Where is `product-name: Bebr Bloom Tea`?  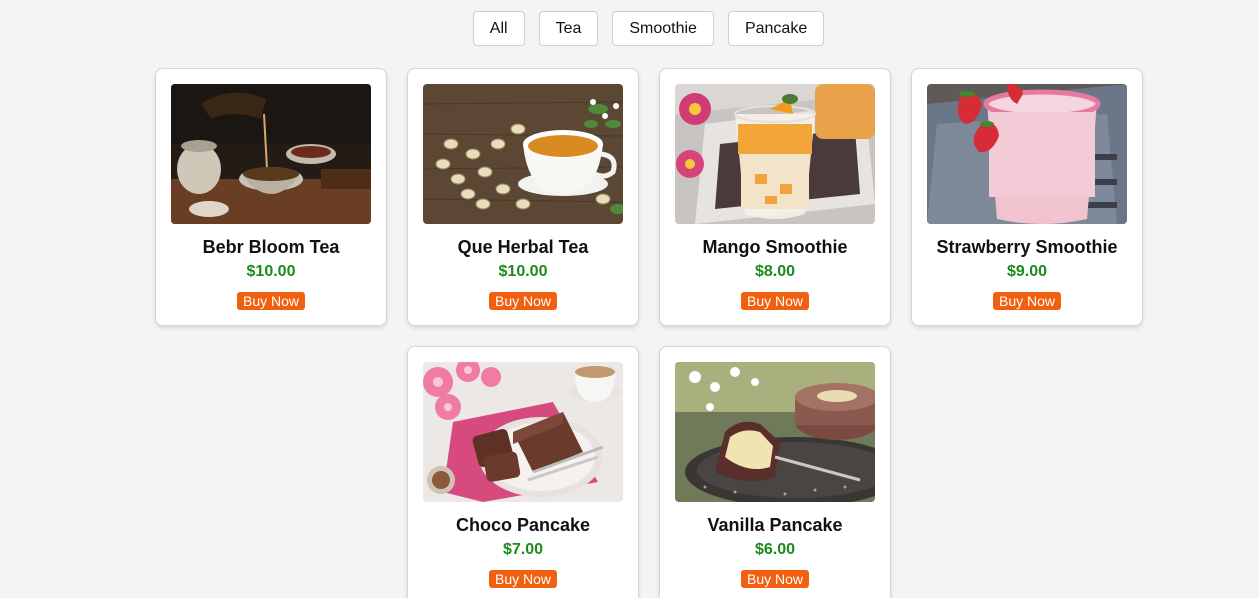
product-name: Bebr Bloom Tea is located at coordinates (271, 247).